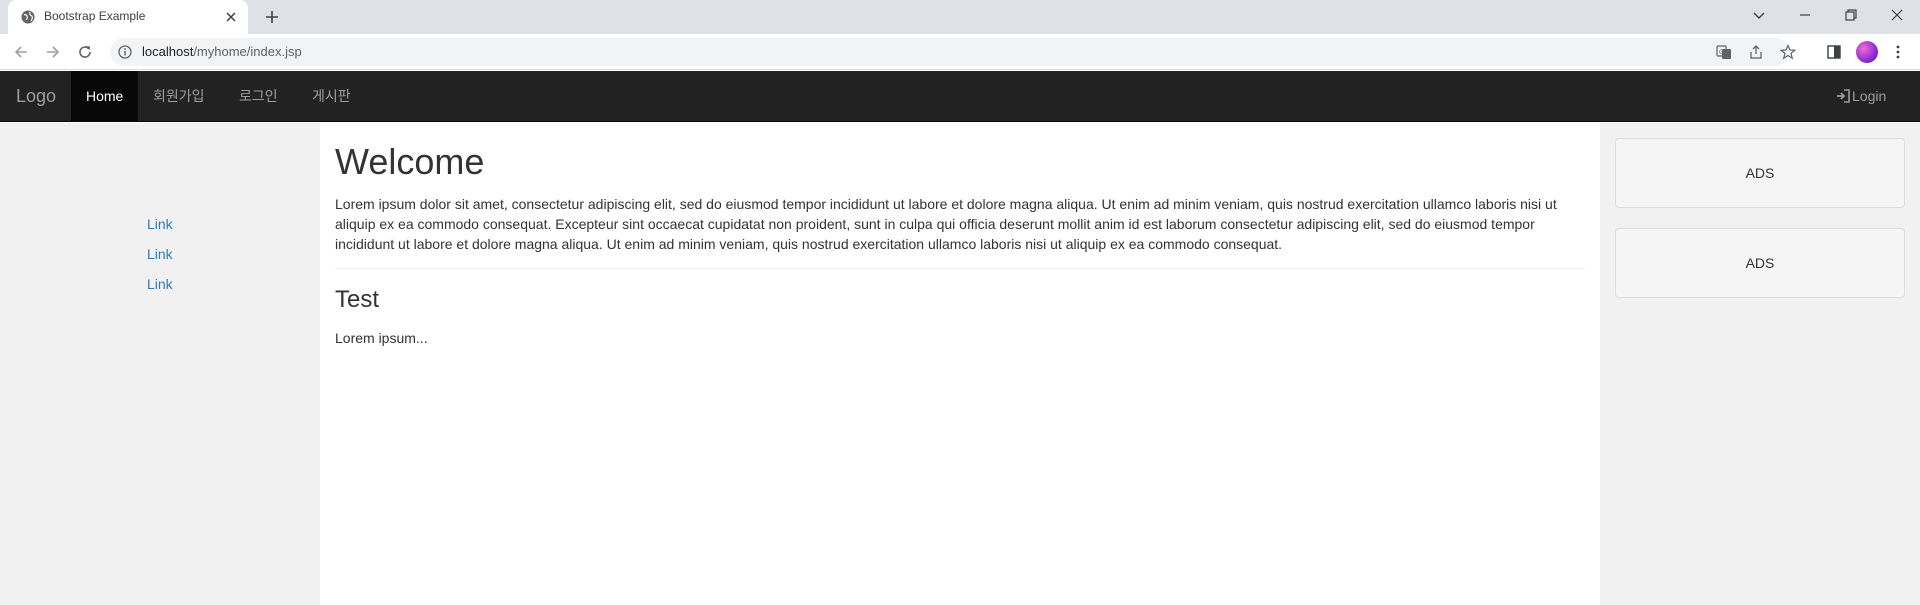 This screenshot has width=1920, height=605. Describe the element at coordinates (1869, 96) in the screenshot. I see `login-label: Login` at that location.